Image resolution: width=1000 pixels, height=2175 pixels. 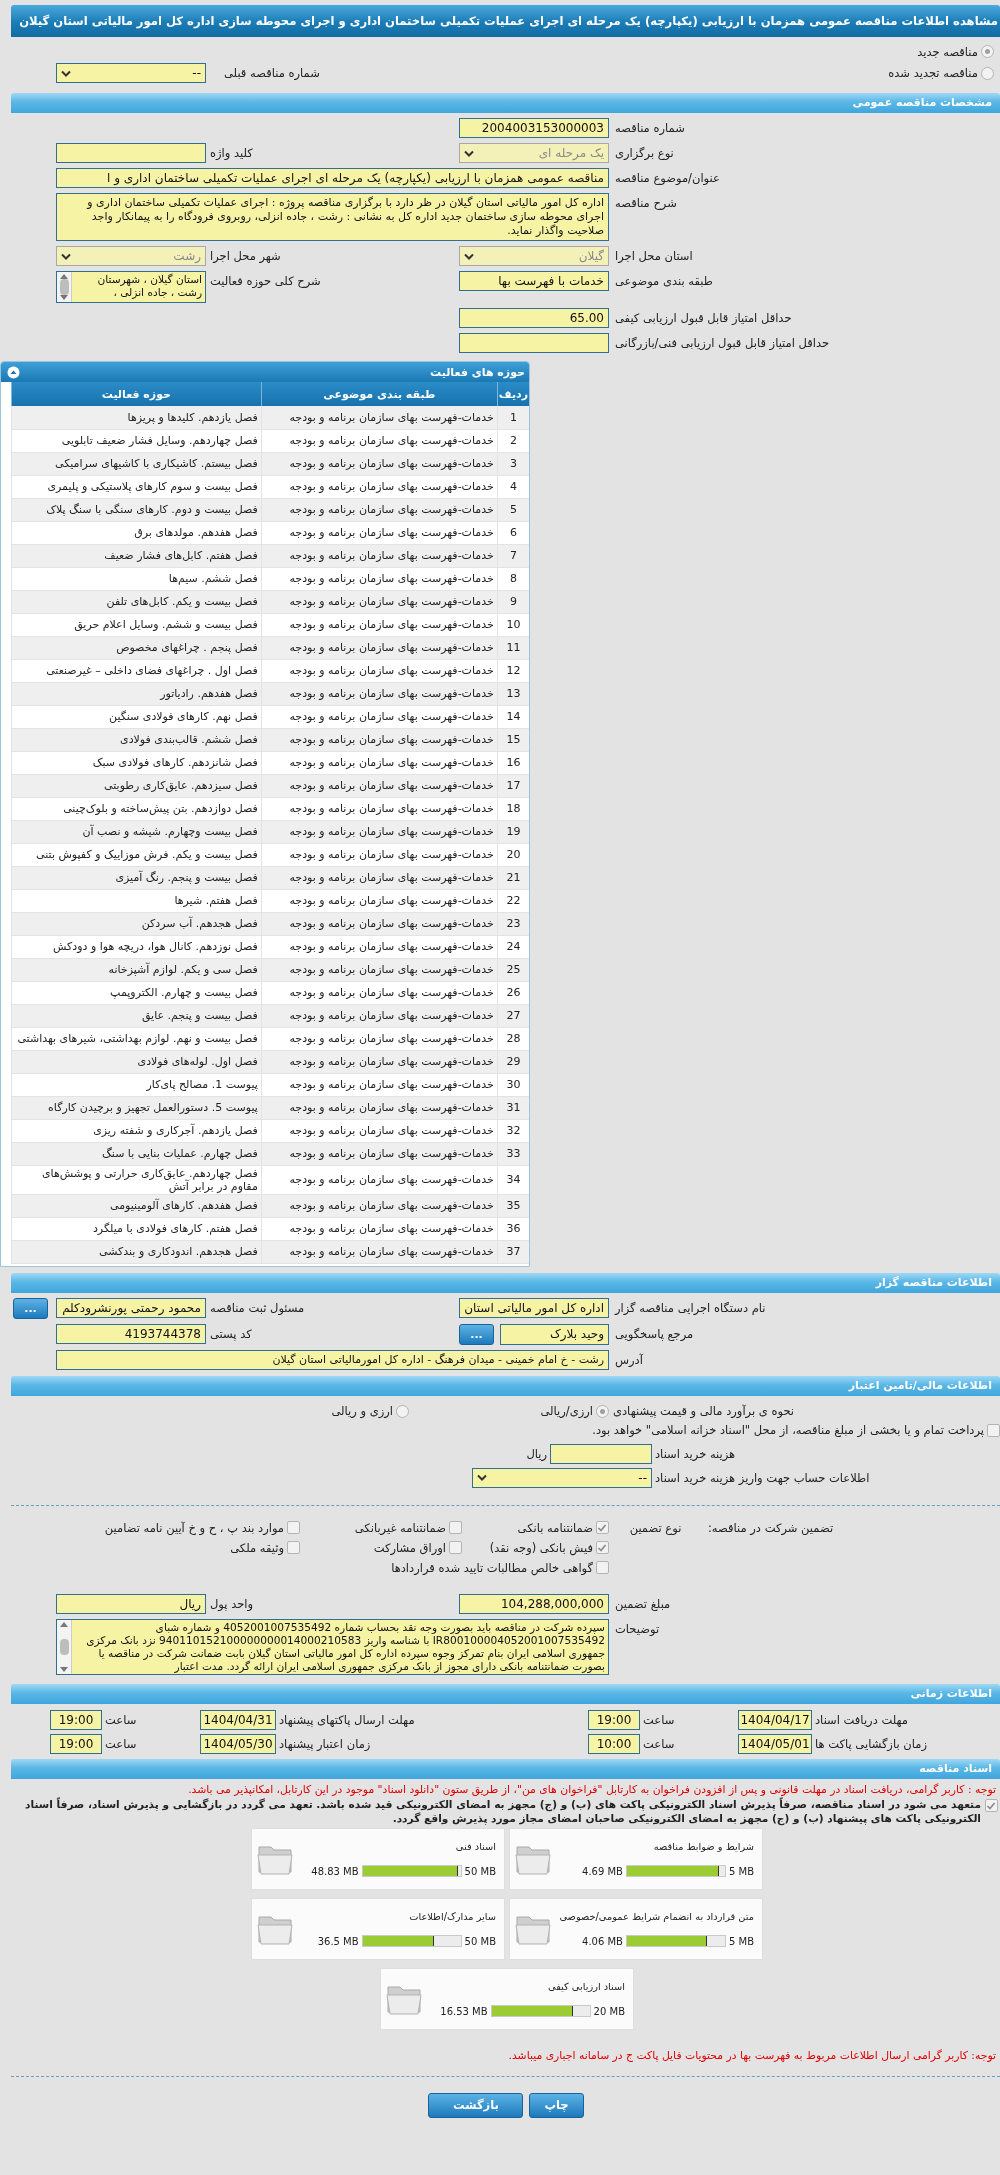 I want to click on table-cell: 1, so click(x=513, y=417).